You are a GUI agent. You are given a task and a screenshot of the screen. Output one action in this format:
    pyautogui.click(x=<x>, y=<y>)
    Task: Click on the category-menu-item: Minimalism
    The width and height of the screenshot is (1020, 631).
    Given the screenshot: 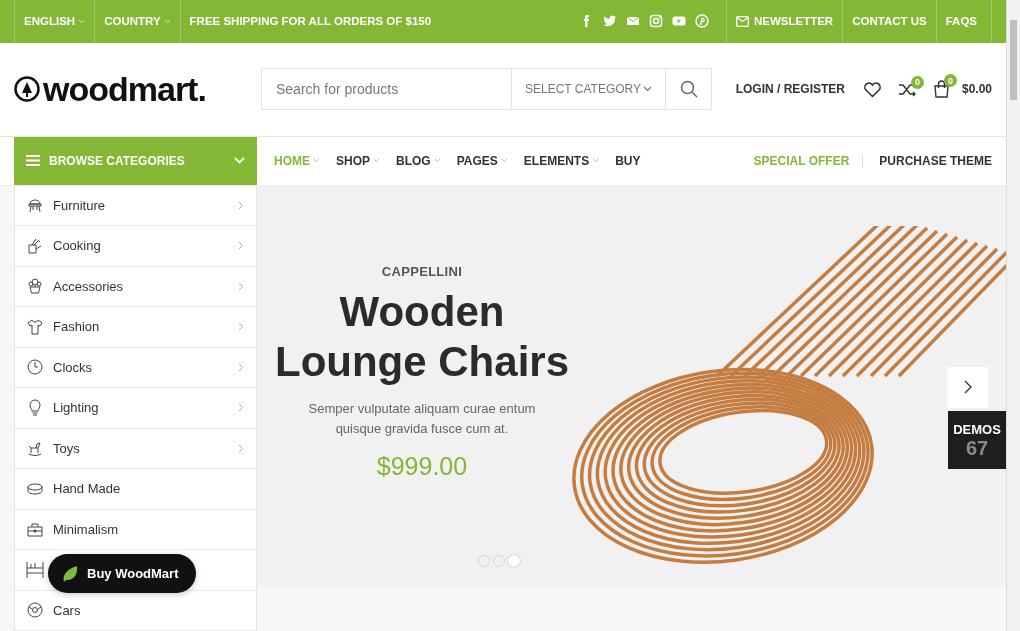 What is the action you would take?
    pyautogui.click(x=135, y=529)
    